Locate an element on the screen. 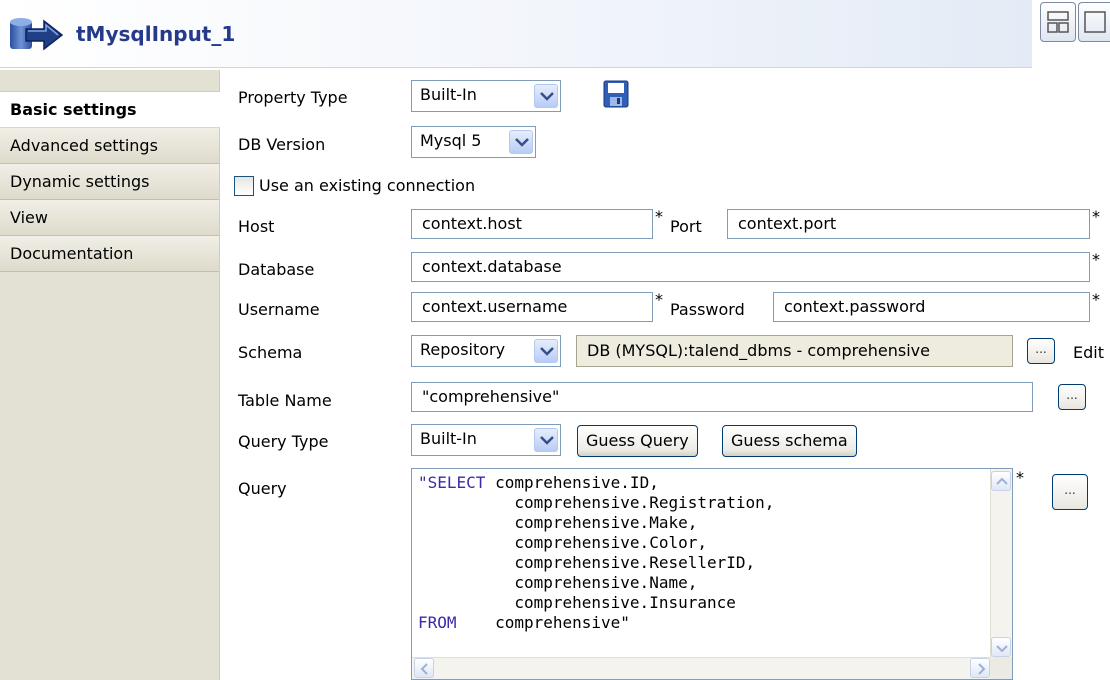  chevron-left-icon is located at coordinates (424, 669).